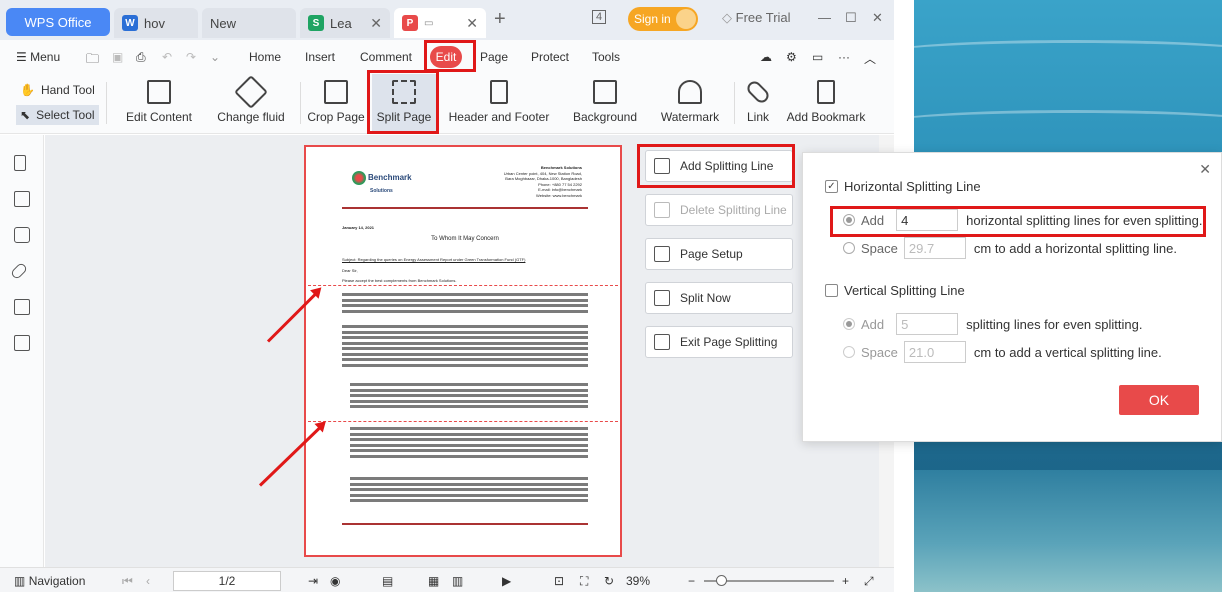 This screenshot has height=592, width=1222. Describe the element at coordinates (845, 581) in the screenshot. I see `zoom-in-icon: +` at that location.